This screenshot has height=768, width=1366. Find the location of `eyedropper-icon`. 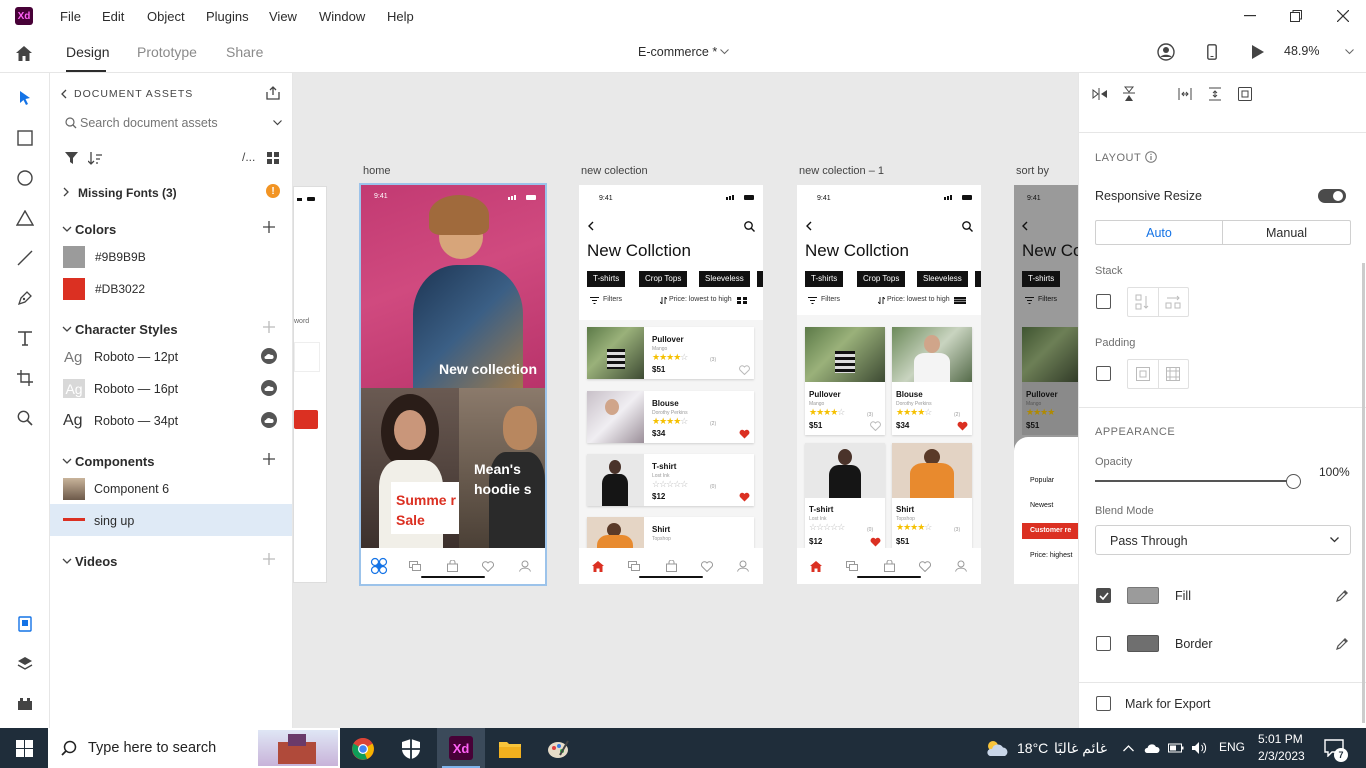

eyedropper-icon is located at coordinates (1342, 595).